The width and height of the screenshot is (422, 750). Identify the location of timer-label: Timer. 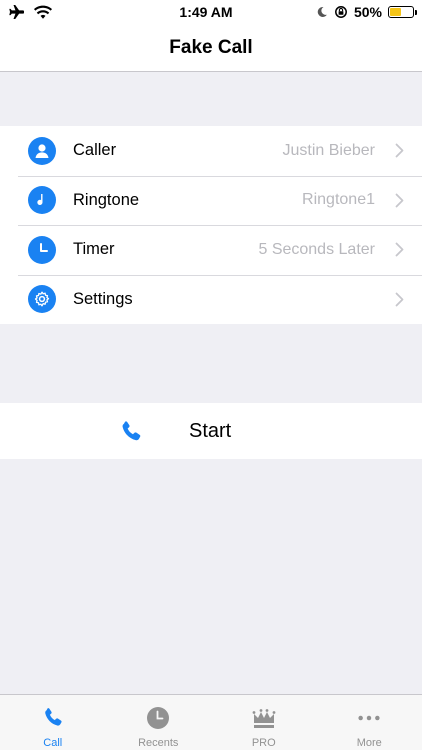
(94, 249).